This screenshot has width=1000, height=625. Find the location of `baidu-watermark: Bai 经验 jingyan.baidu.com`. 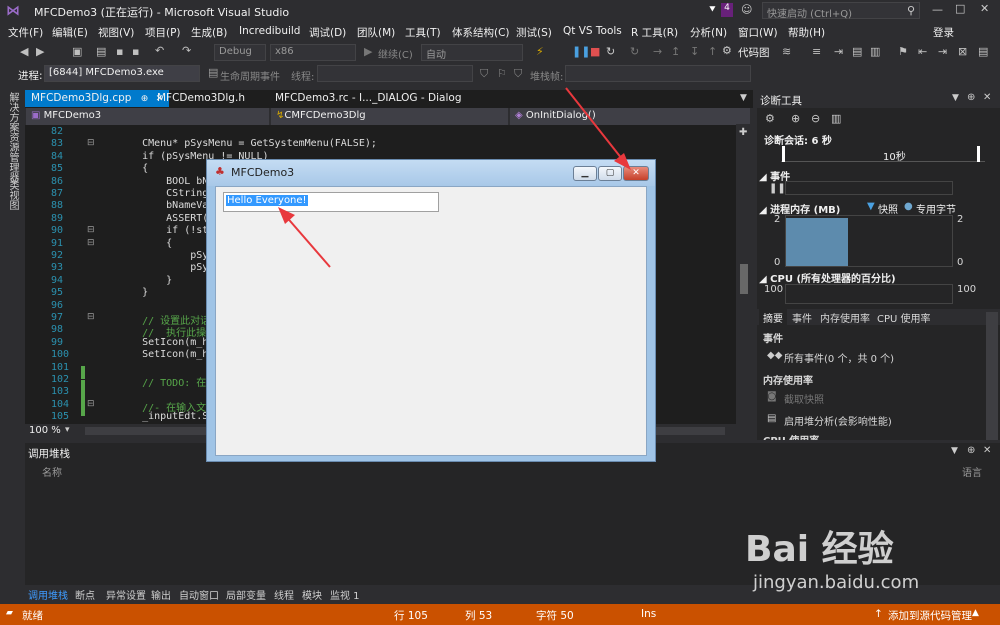

baidu-watermark: Bai 经验 jingyan.baidu.com is located at coordinates (865, 560).